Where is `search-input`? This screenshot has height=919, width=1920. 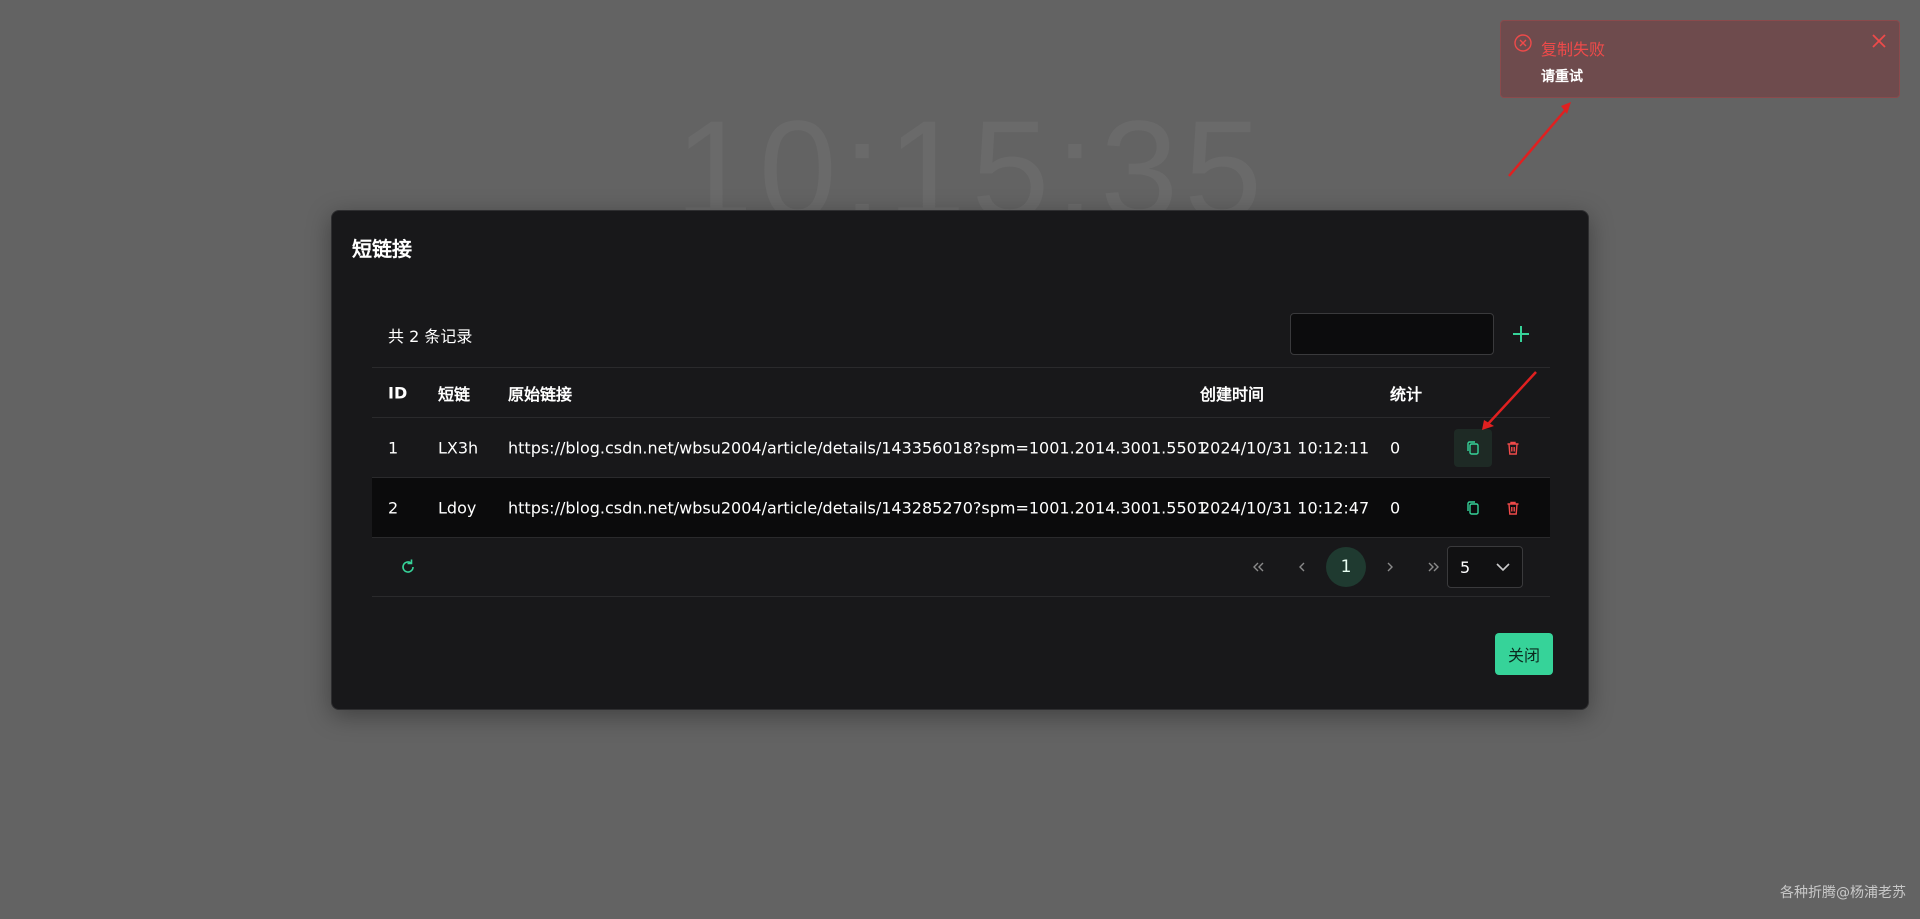
search-input is located at coordinates (1392, 334).